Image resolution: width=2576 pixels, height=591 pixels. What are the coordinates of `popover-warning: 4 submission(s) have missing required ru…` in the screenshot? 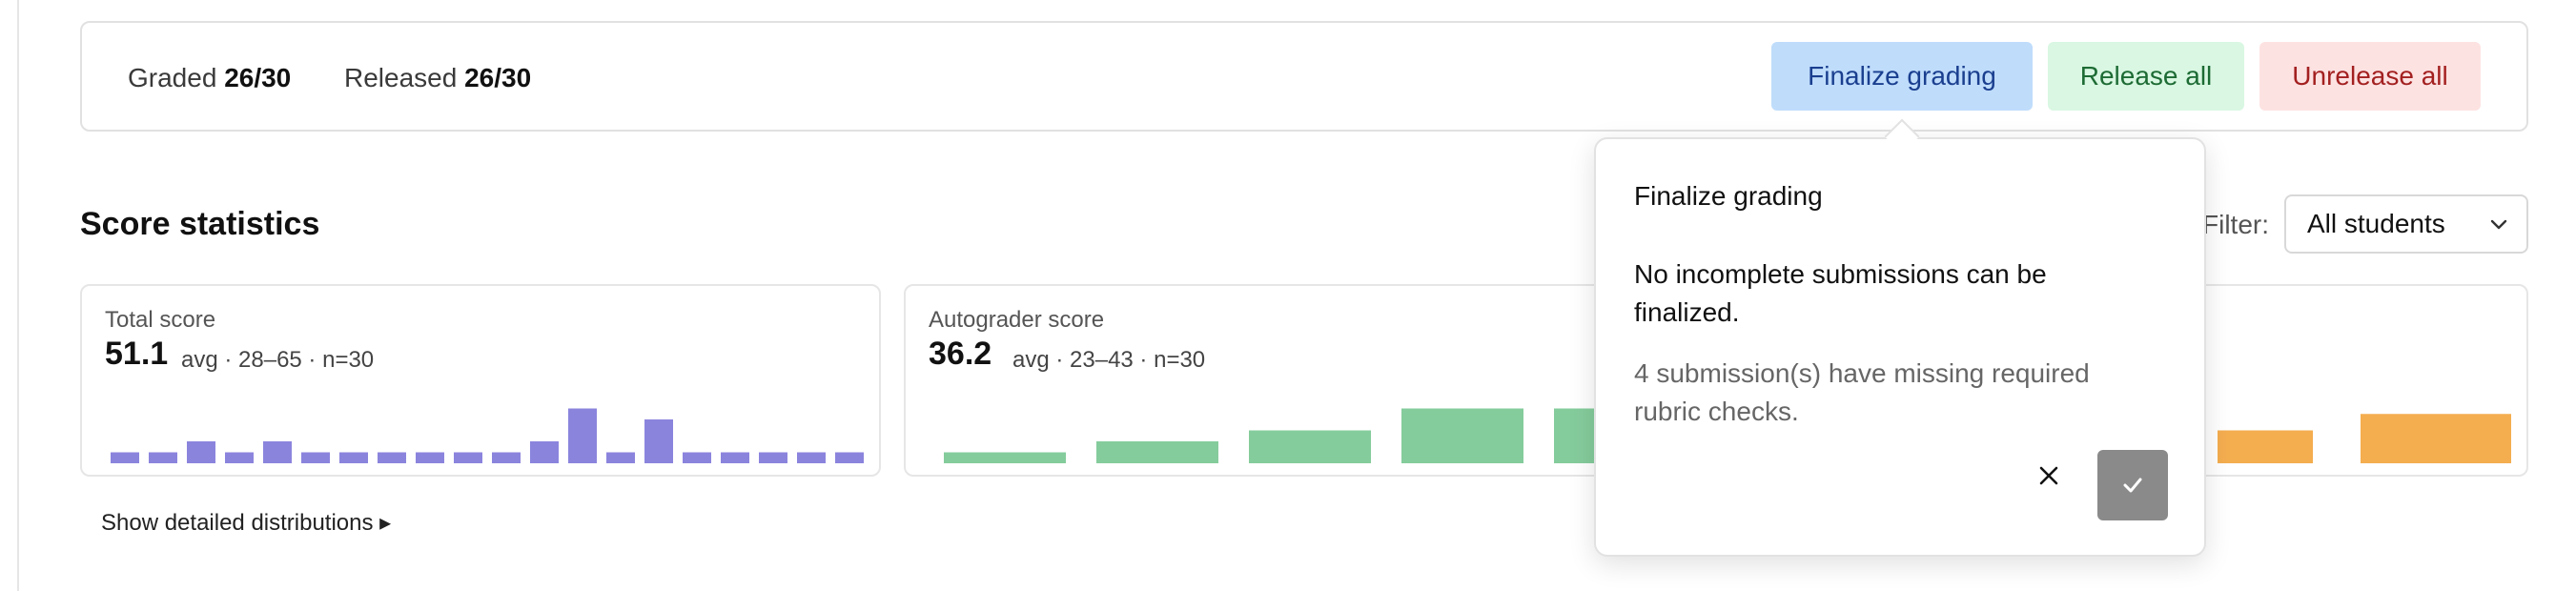 It's located at (1862, 392).